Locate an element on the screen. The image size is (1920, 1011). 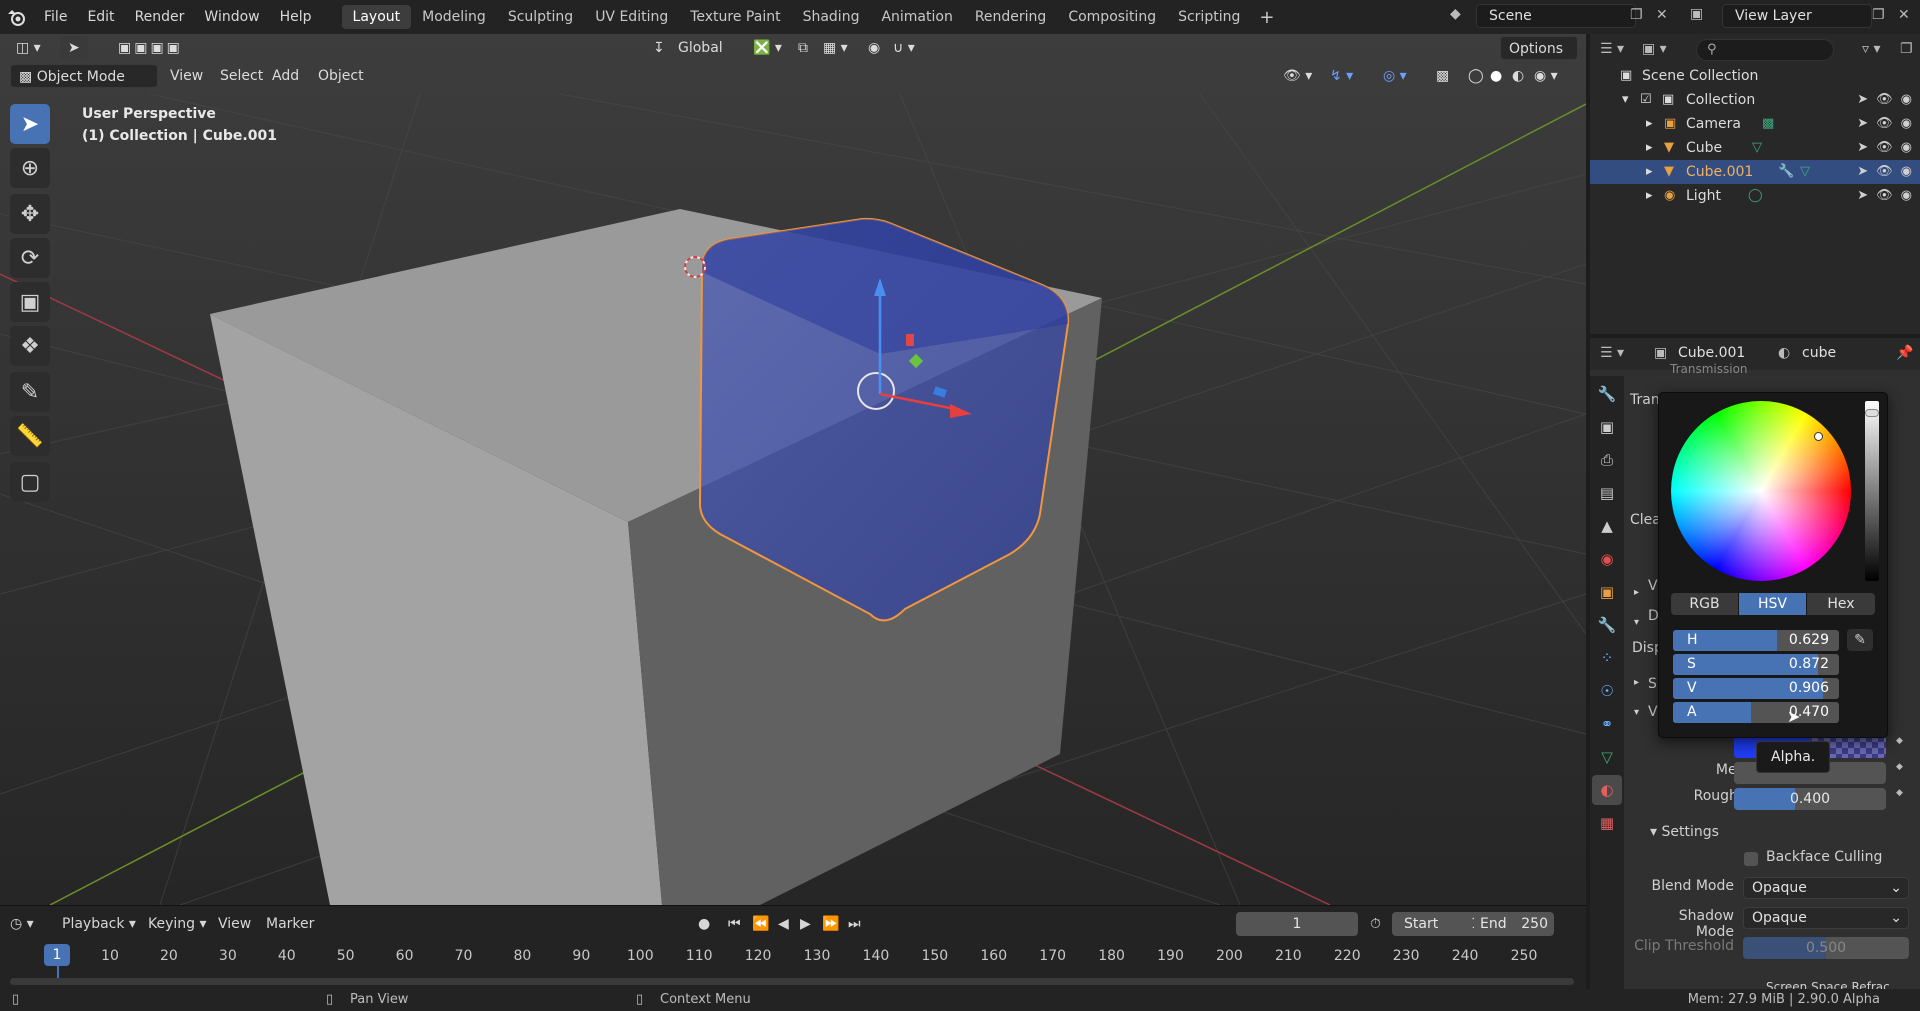
timeline-editor-type-icon: ◷ ▾ is located at coordinates (22, 924).